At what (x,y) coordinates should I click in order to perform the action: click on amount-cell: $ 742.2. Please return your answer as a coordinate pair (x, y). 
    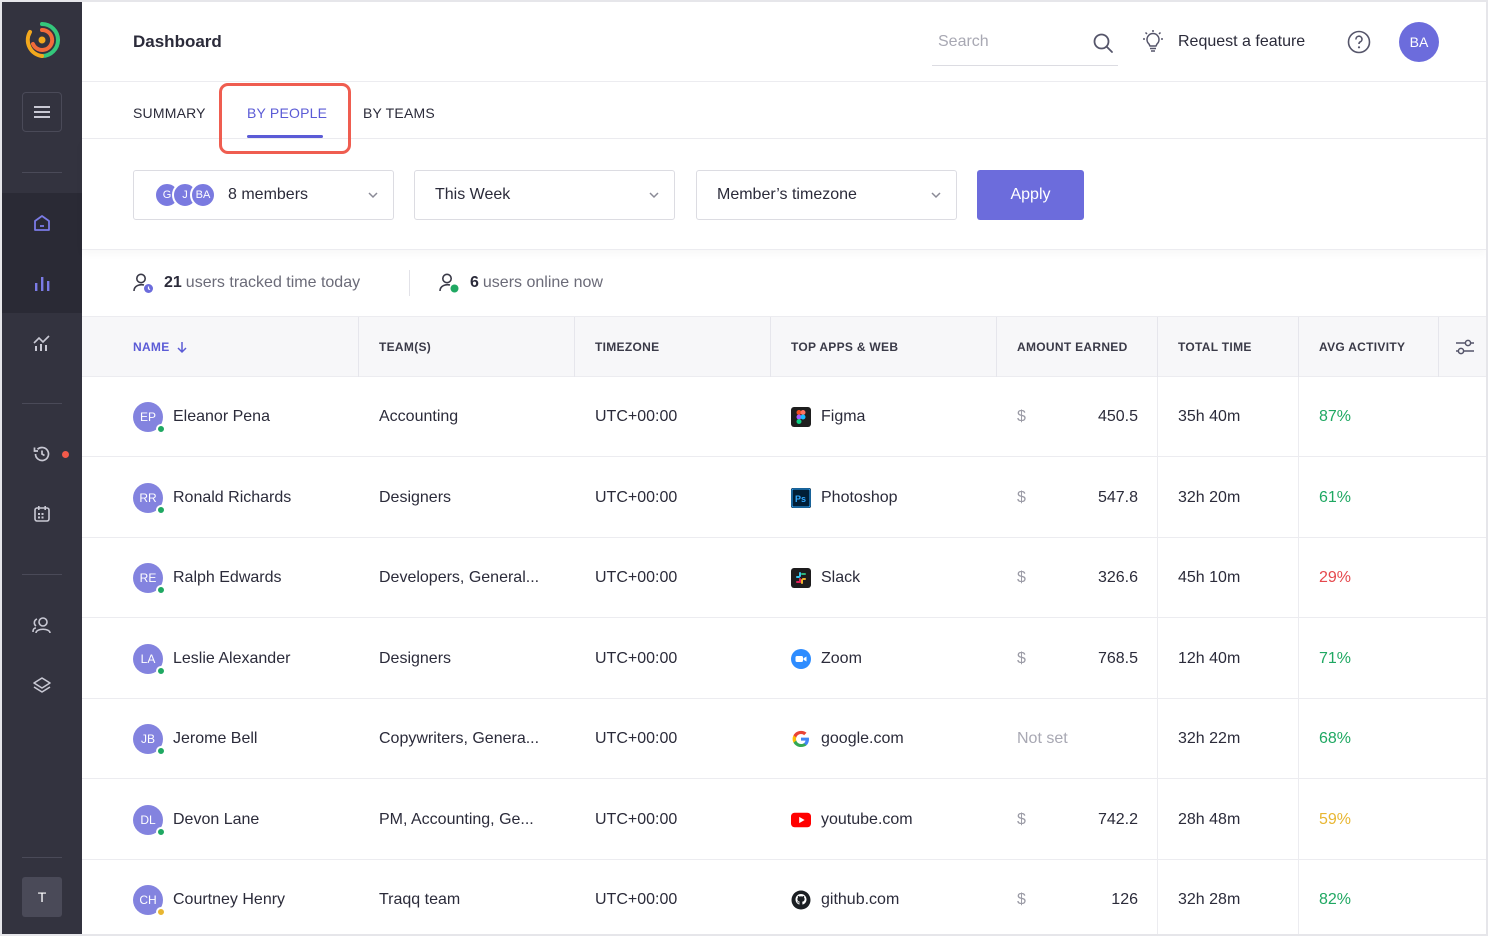
    Looking at the image, I should click on (1077, 820).